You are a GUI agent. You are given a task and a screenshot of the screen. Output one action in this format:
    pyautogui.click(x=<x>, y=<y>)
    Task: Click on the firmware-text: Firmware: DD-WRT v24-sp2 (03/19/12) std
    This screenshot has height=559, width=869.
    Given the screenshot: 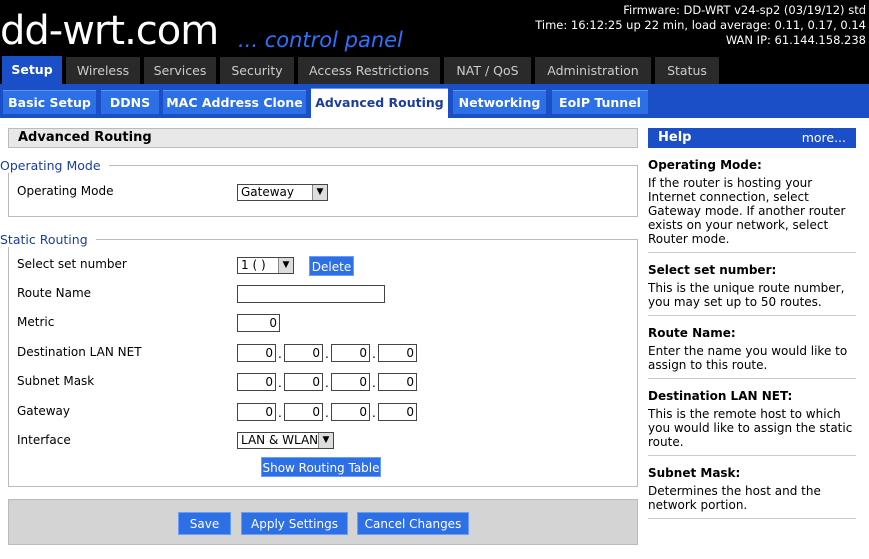 What is the action you would take?
    pyautogui.click(x=744, y=10)
    